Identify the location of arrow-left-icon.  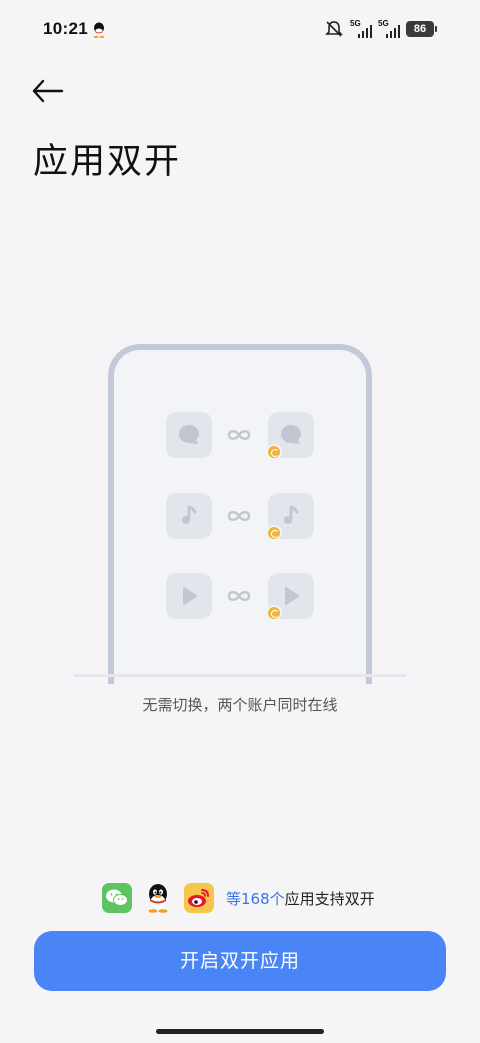
(48, 91).